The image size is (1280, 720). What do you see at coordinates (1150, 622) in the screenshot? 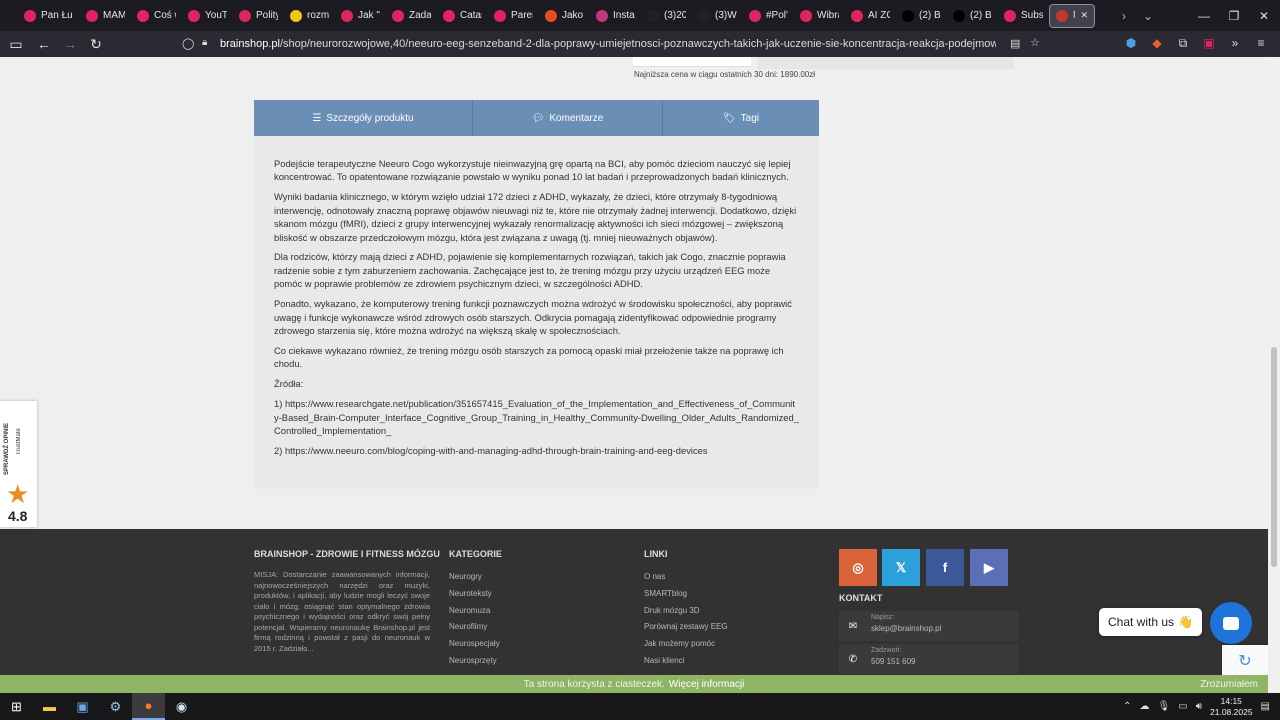
I see `chat-prompt: Chat with us 👋` at bounding box center [1150, 622].